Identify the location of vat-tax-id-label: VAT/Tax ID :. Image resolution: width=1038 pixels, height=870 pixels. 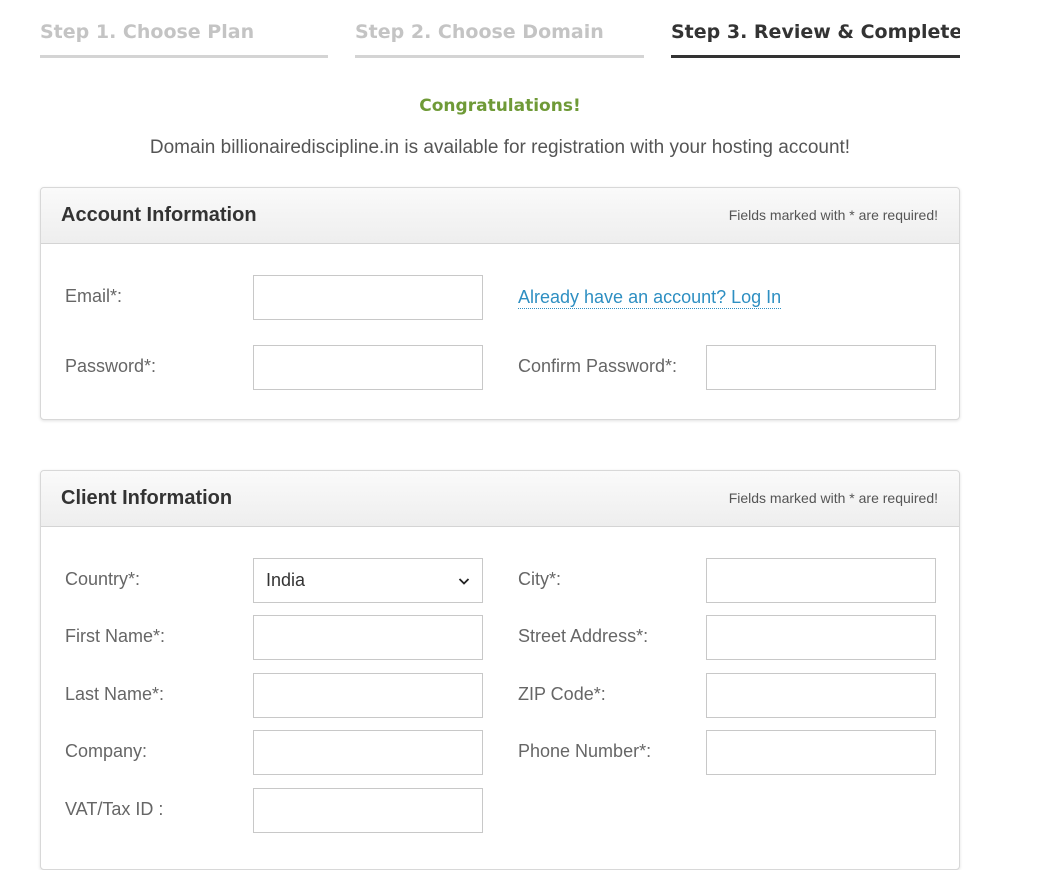
(114, 809).